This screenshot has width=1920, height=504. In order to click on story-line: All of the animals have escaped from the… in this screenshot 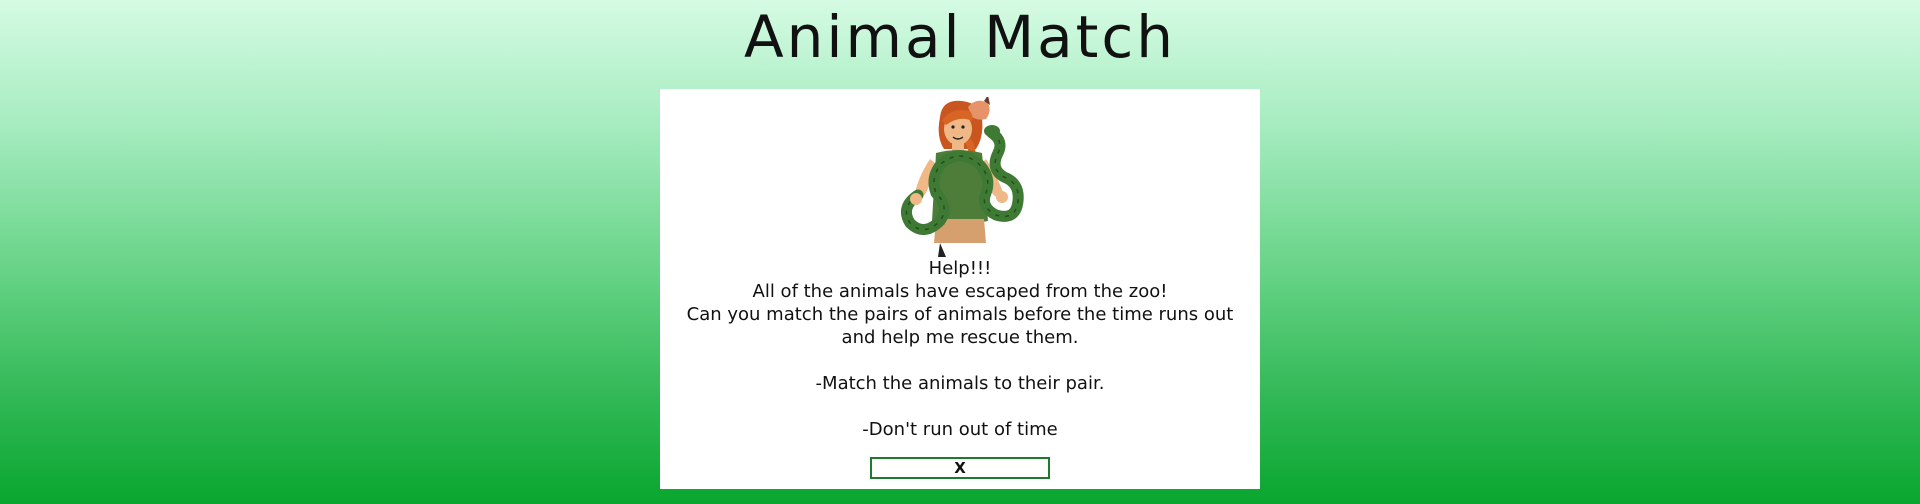, I will do `click(960, 291)`.